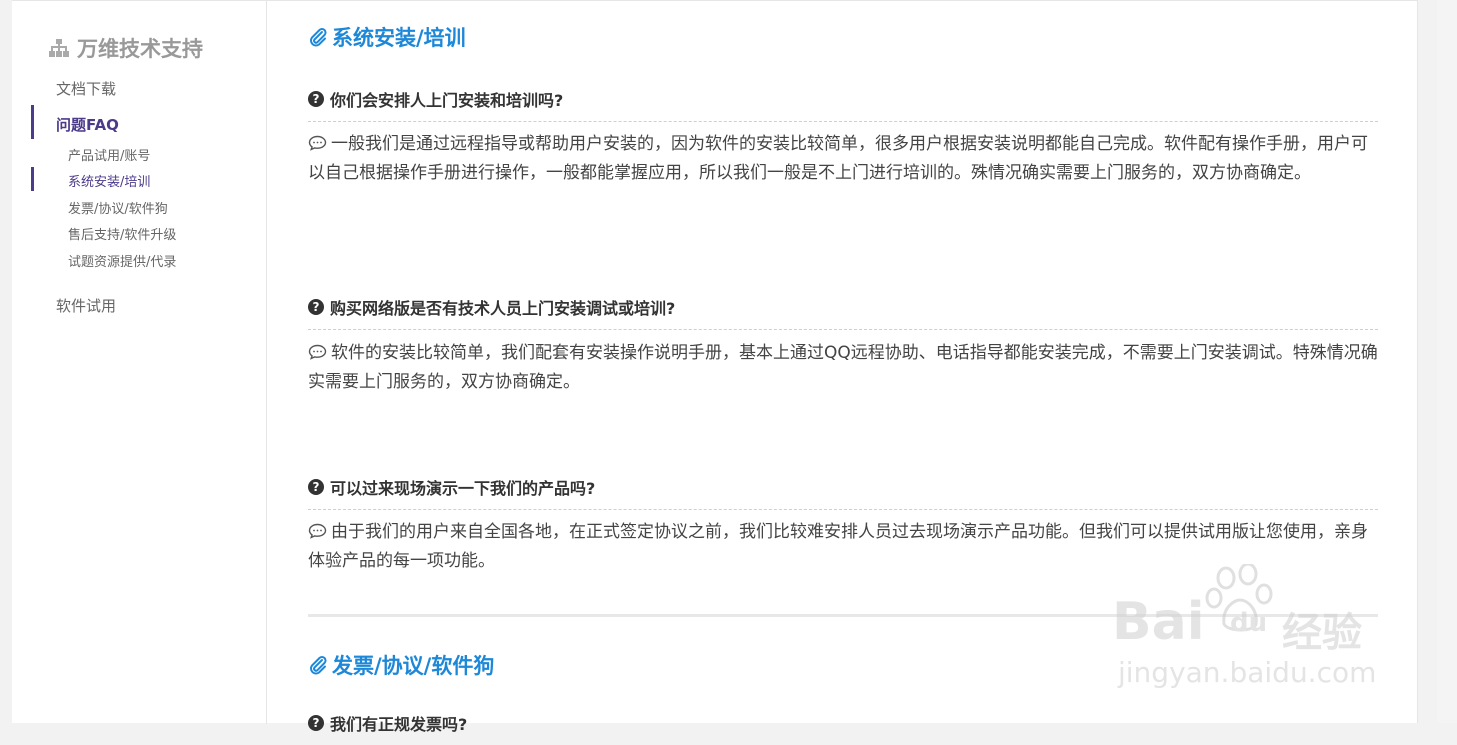  I want to click on baidu-jingyan-watermark: Bai du 经验 jingyan.baidu.com, so click(1247, 627).